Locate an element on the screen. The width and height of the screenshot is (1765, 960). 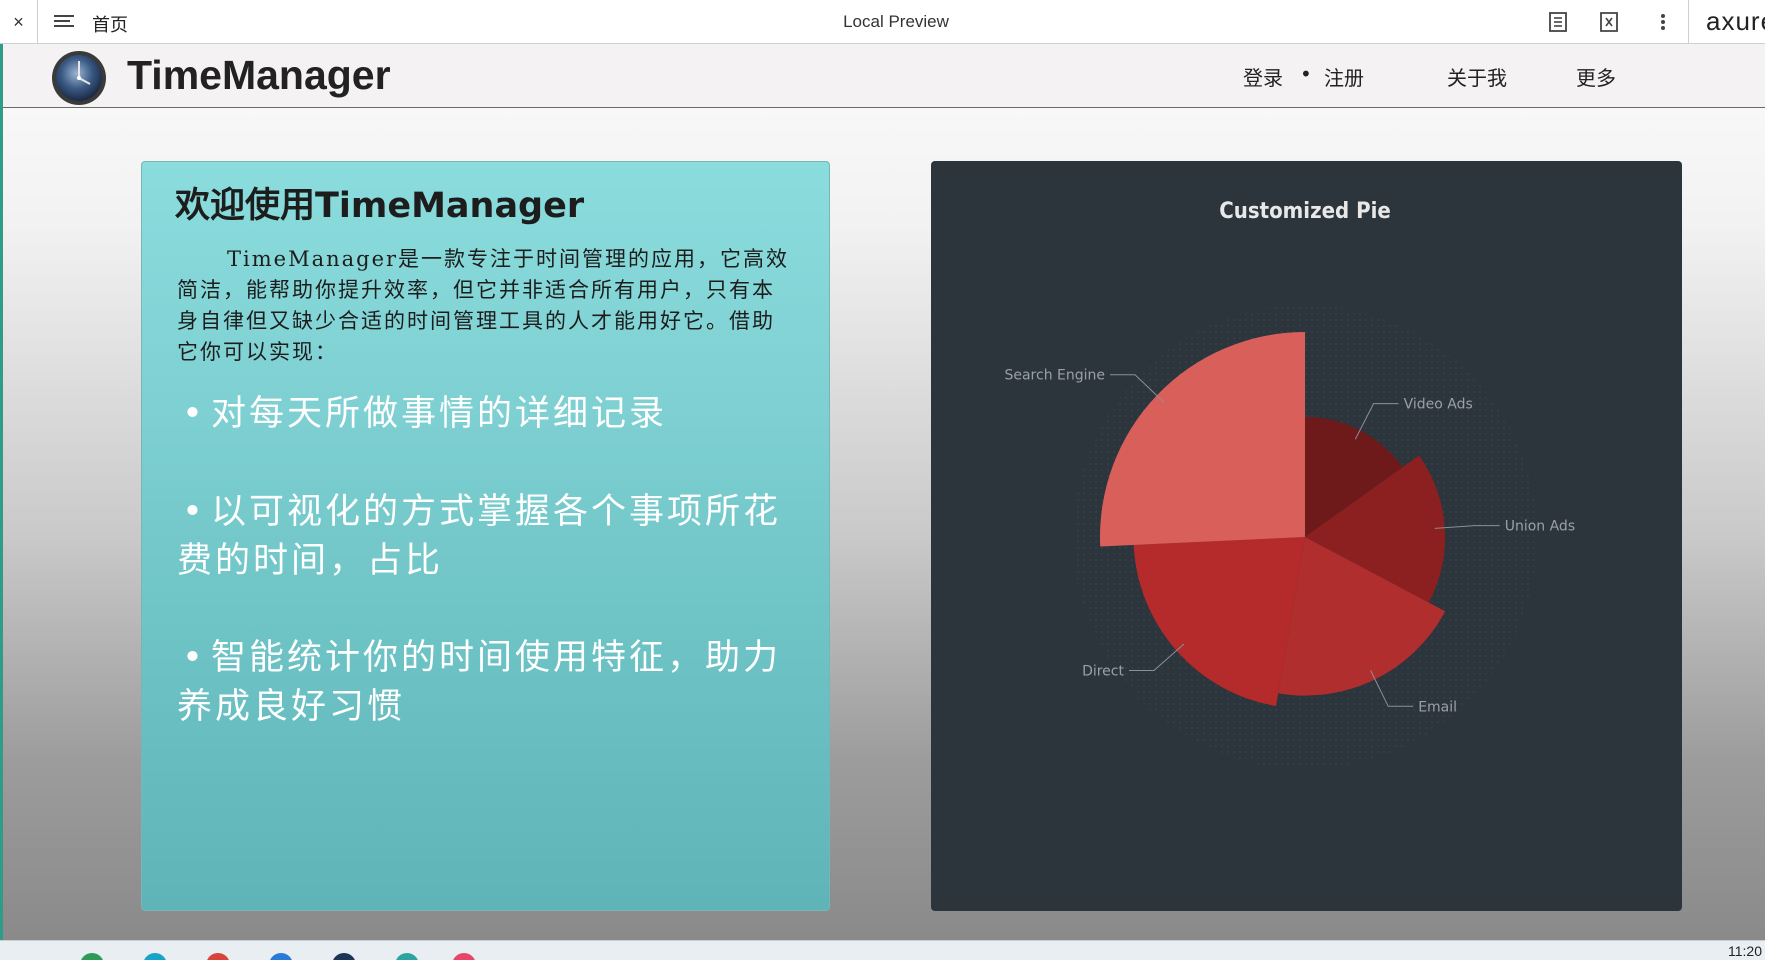
feature-text: 对每天所做事情的详细记录 is located at coordinates (439, 414).